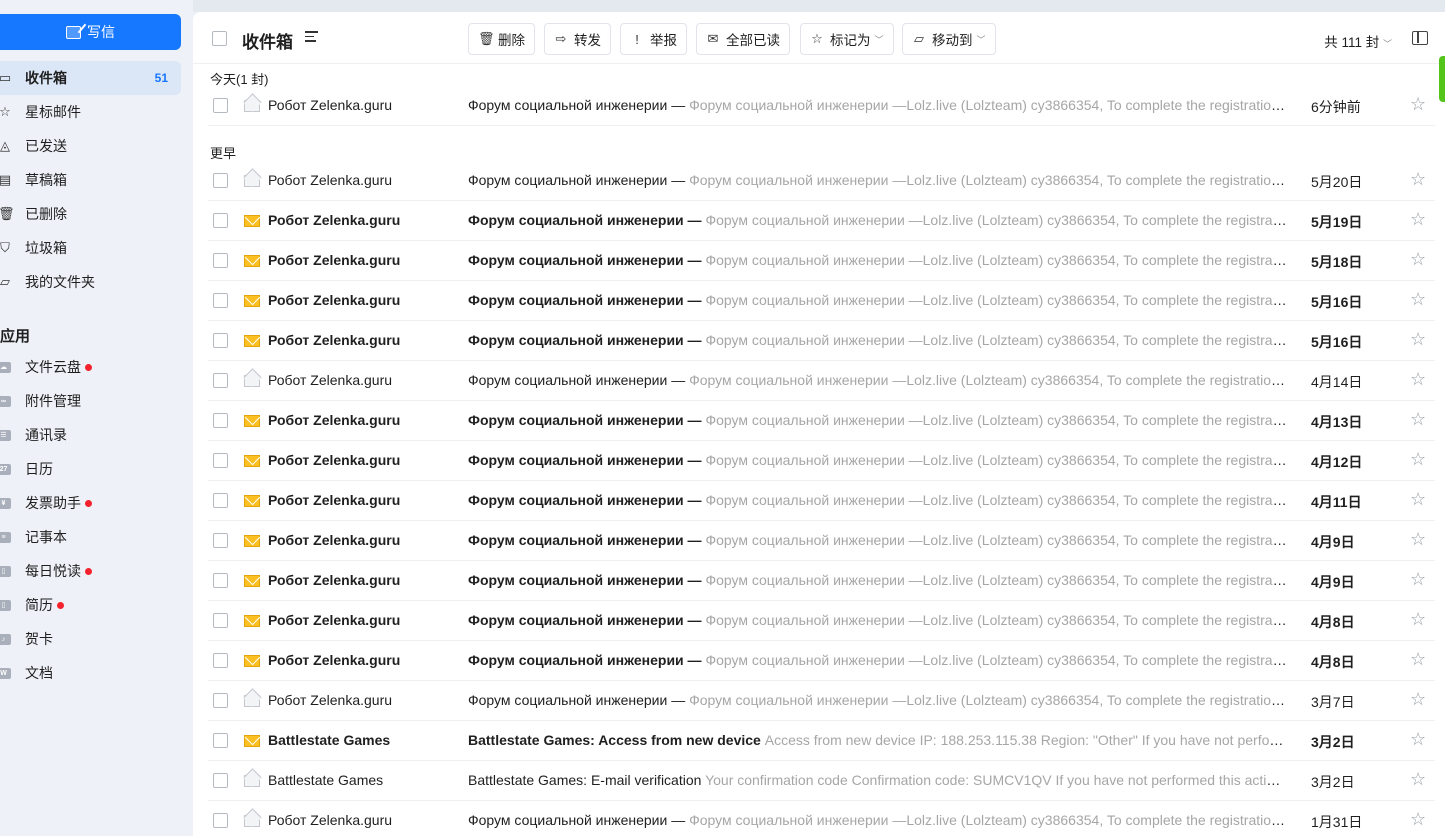 The width and height of the screenshot is (1445, 836). What do you see at coordinates (90, 367) in the screenshot?
I see `app-item-0: ☁ 文件云盘` at bounding box center [90, 367].